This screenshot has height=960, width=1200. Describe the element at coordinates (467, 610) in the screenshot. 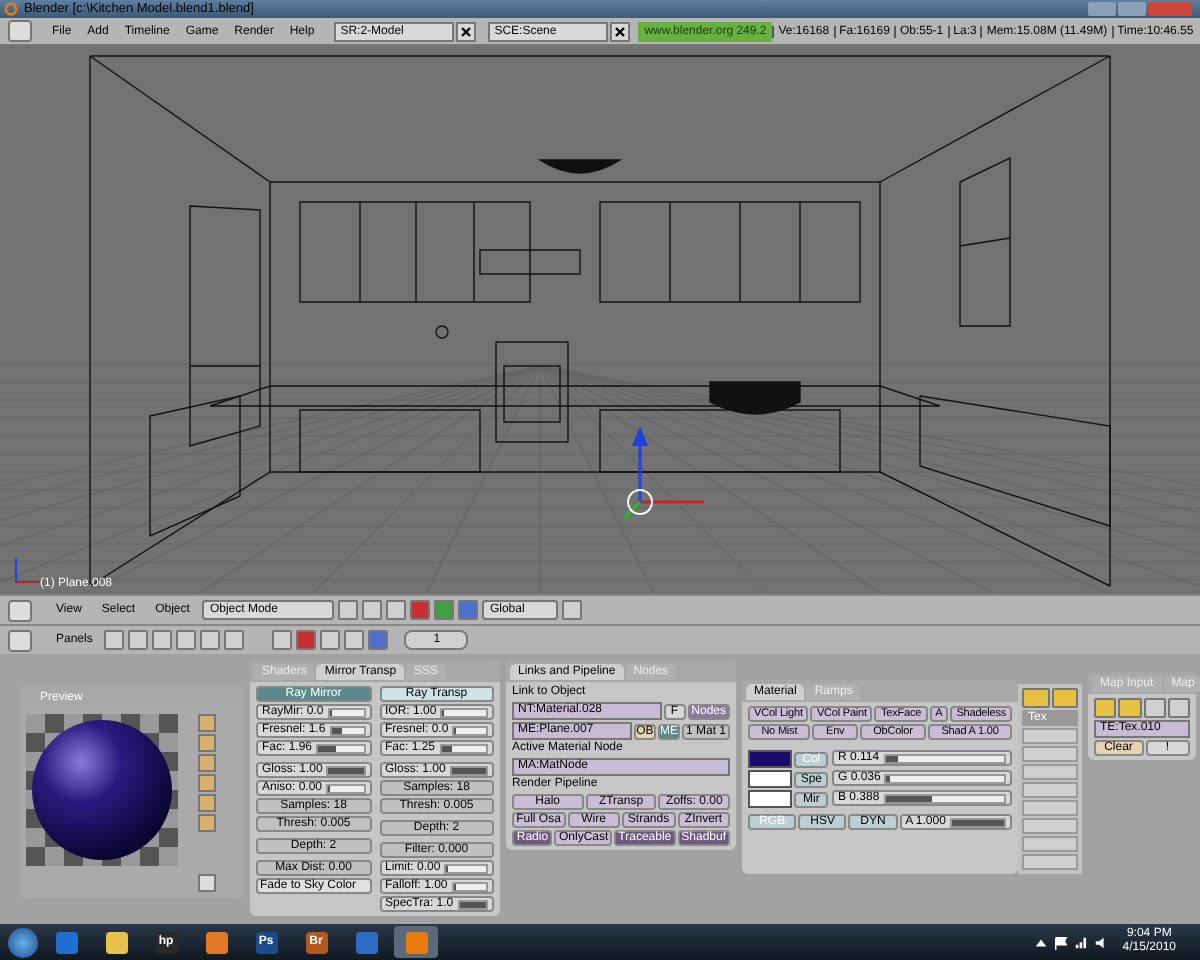

I see `scale-button` at that location.